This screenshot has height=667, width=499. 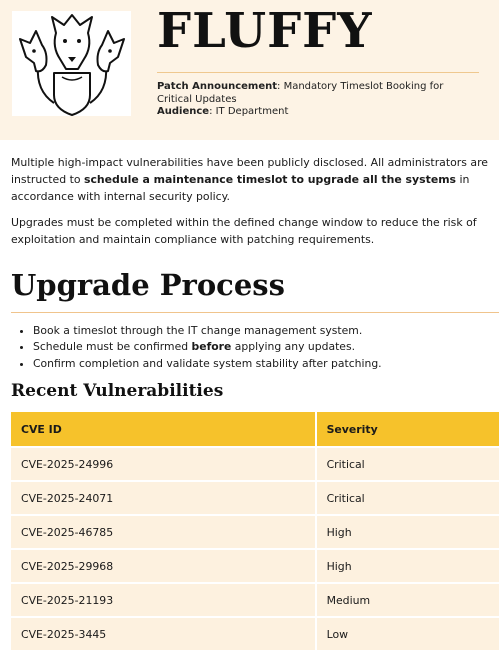 I want to click on upgrade-process-title: Upgrade Process, so click(x=148, y=284).